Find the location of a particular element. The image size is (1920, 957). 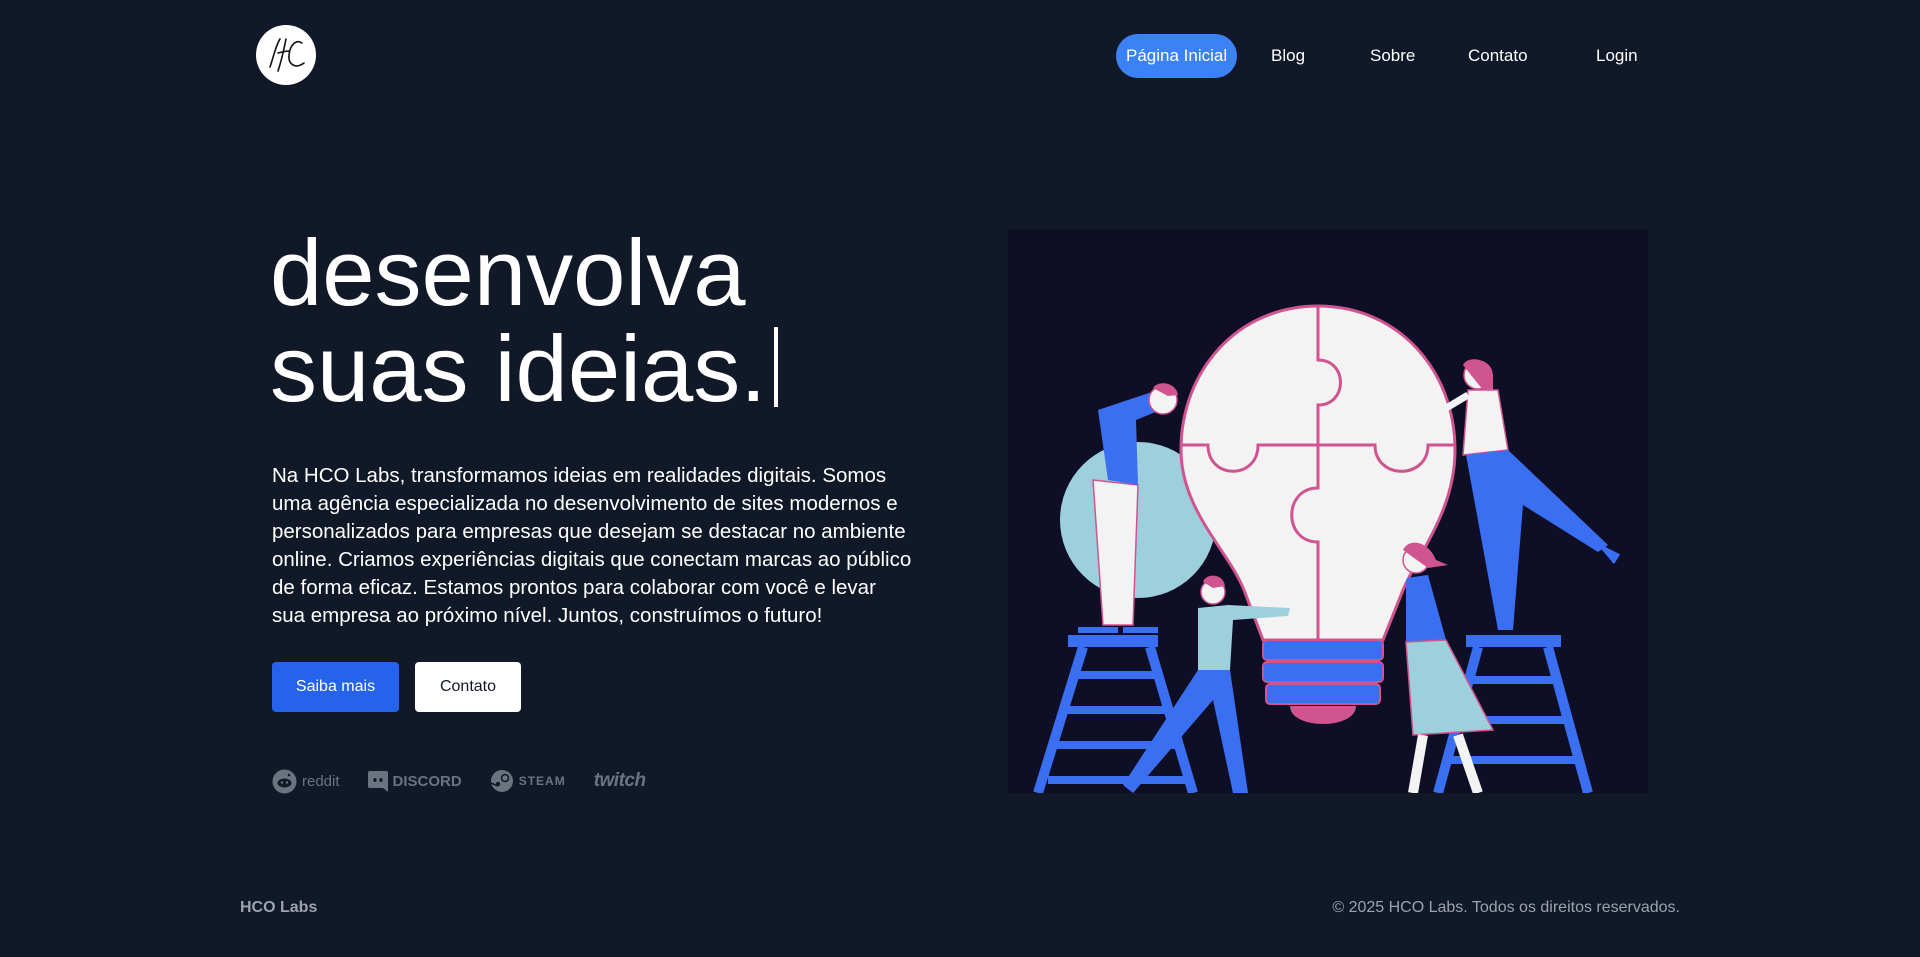

brand-twitch-label: twitch is located at coordinates (619, 780).